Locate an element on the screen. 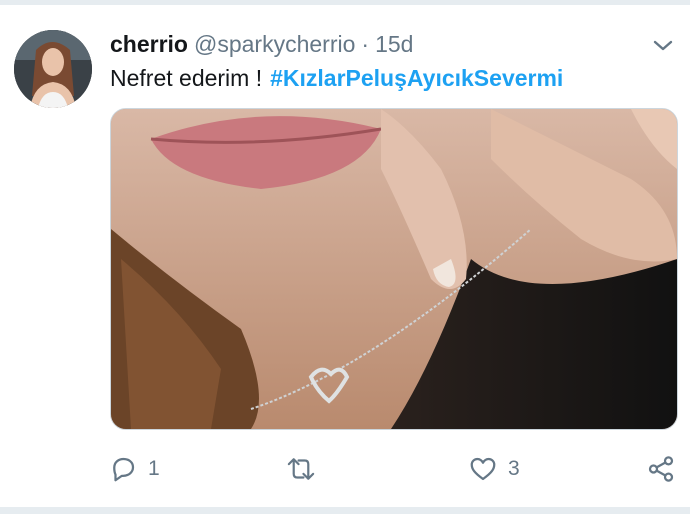 Image resolution: width=690 pixels, height=514 pixels. user-handle: @sparkycherrio is located at coordinates (274, 44).